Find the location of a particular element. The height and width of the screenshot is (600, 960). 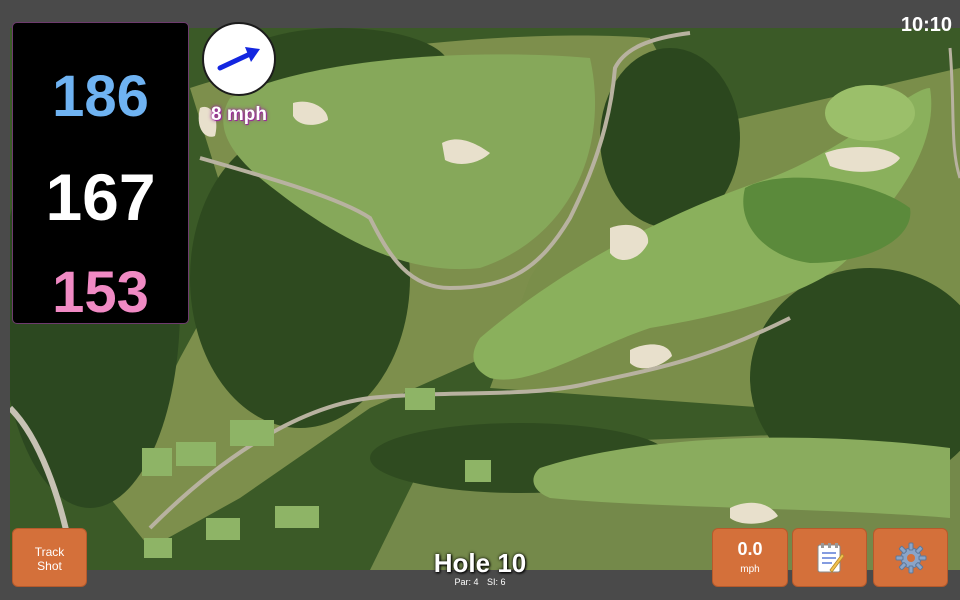

arrow-icon is located at coordinates (238, 59).